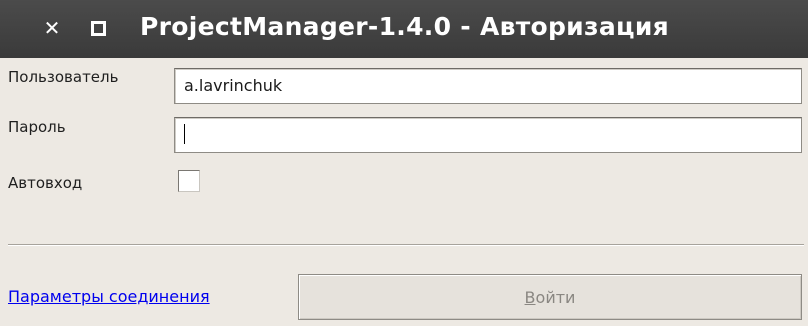 Image resolution: width=808 pixels, height=326 pixels. I want to click on window-title: ProjectManager-1.4.0 - Авторизация, so click(404, 26).